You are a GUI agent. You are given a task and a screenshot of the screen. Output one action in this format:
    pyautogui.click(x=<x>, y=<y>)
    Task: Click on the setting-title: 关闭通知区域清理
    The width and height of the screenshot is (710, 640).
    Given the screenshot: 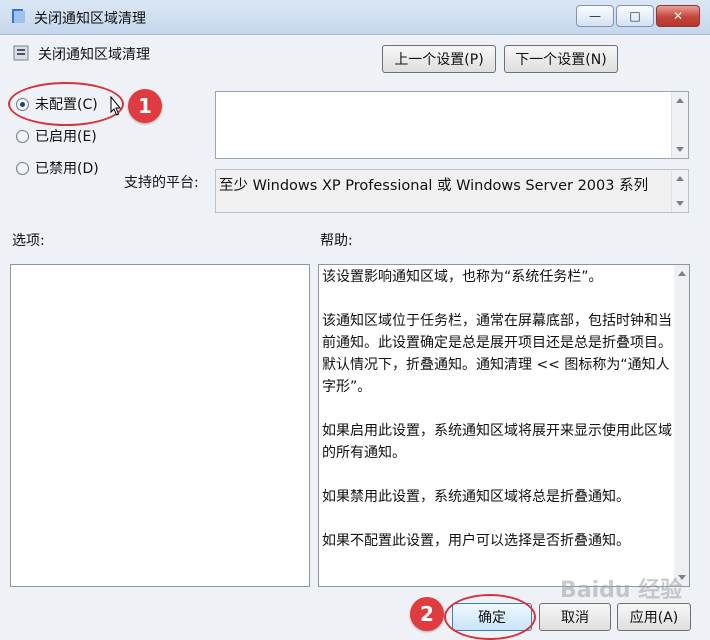 What is the action you would take?
    pyautogui.click(x=94, y=55)
    